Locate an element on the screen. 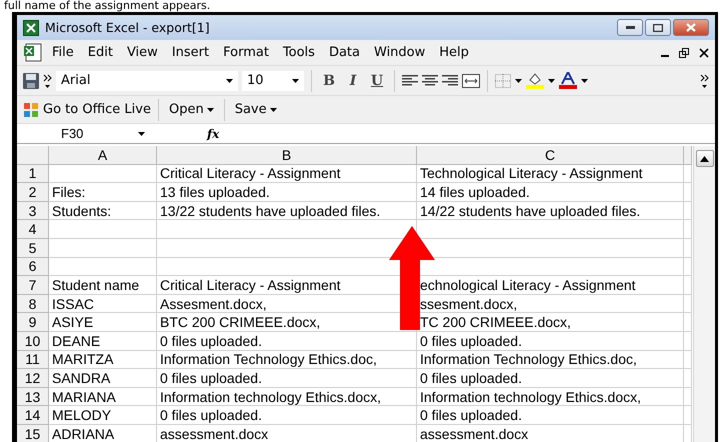 The height and width of the screenshot is (442, 720). menu-item: View is located at coordinates (142, 52).